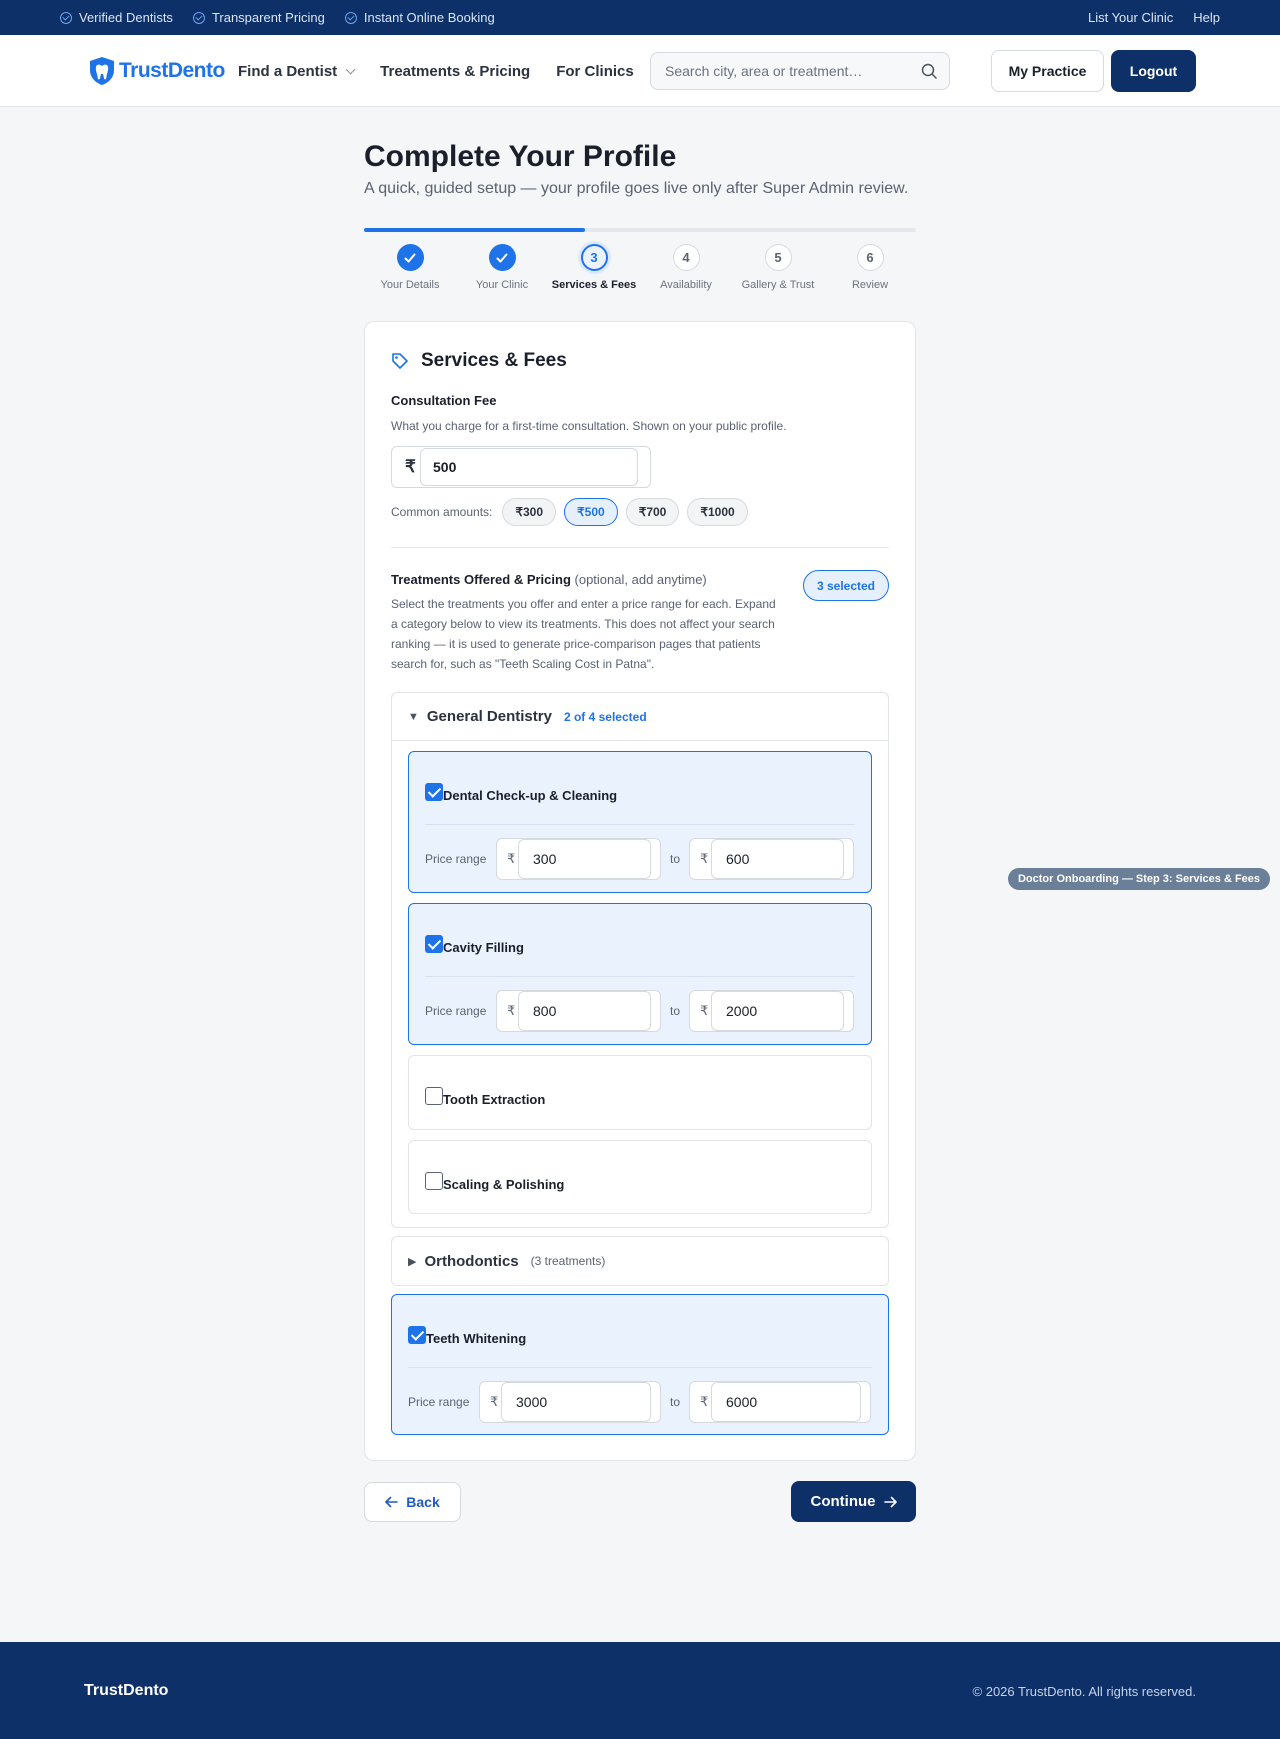 The height and width of the screenshot is (1739, 1280). What do you see at coordinates (400, 361) in the screenshot?
I see `price-tag-icon` at bounding box center [400, 361].